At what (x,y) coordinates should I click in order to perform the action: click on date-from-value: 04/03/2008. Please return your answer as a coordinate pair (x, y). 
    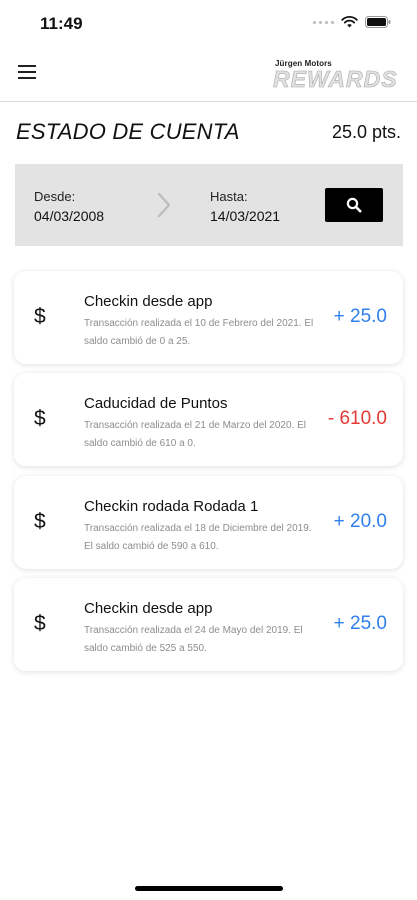
    Looking at the image, I should click on (69, 216).